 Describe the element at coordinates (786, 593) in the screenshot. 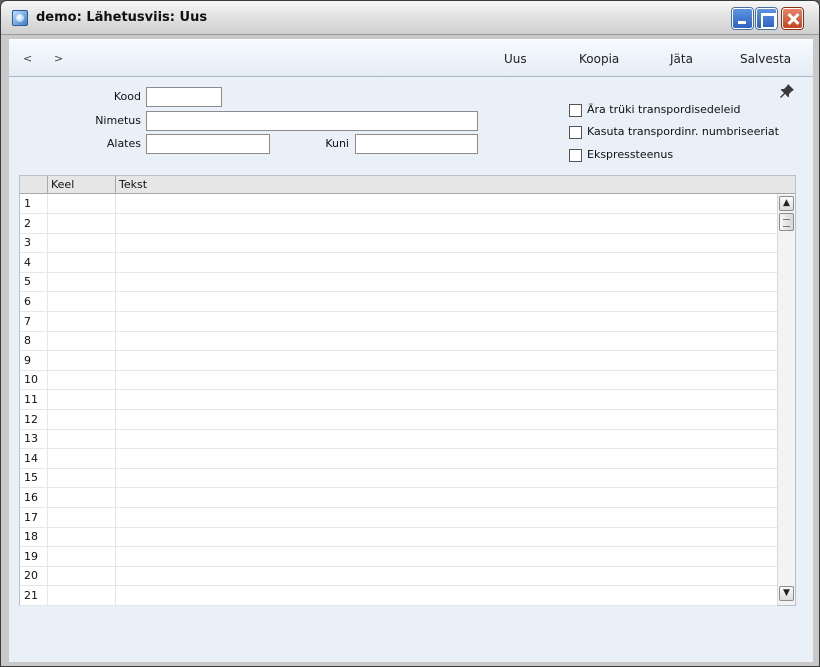

I see `scroll-down-icon: ▼` at that location.